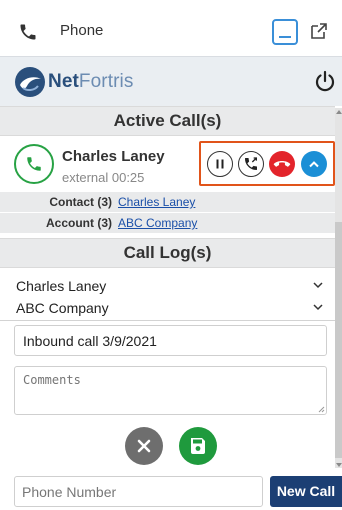 The width and height of the screenshot is (342, 510). What do you see at coordinates (82, 30) in the screenshot?
I see `window-title: Phone` at bounding box center [82, 30].